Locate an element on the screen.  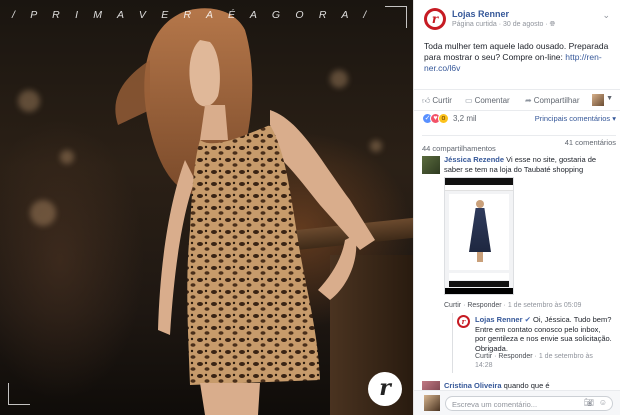
renner-logo-watermark: r is located at coordinates (385, 389).